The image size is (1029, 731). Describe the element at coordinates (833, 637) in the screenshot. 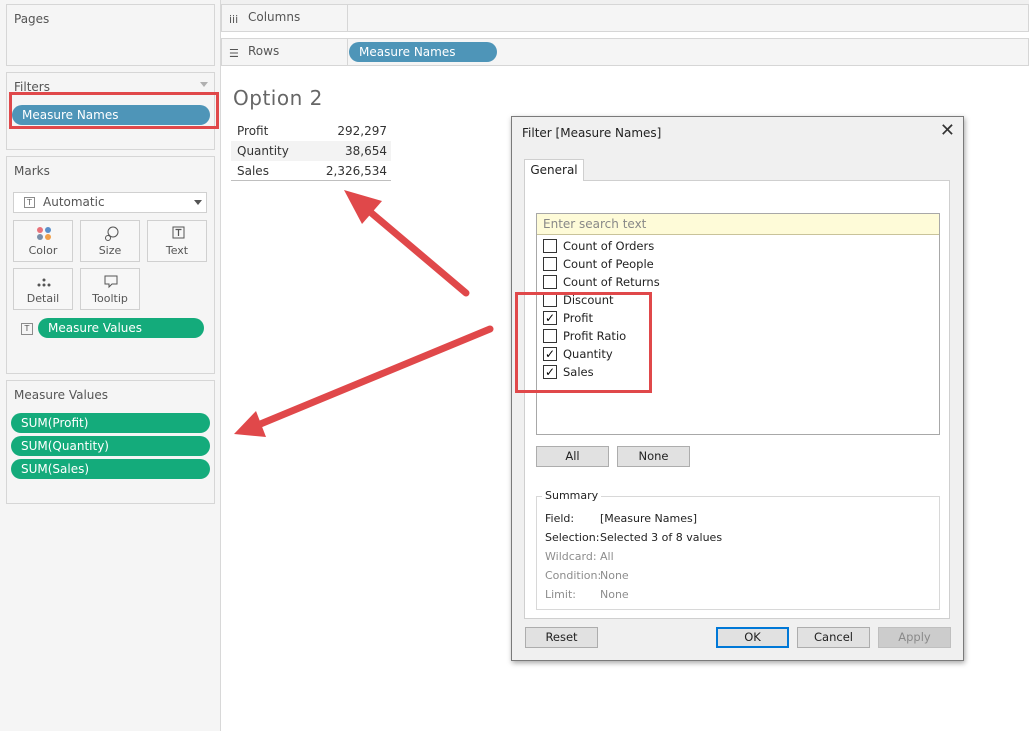

I see `cancel-button: Cancel` at that location.